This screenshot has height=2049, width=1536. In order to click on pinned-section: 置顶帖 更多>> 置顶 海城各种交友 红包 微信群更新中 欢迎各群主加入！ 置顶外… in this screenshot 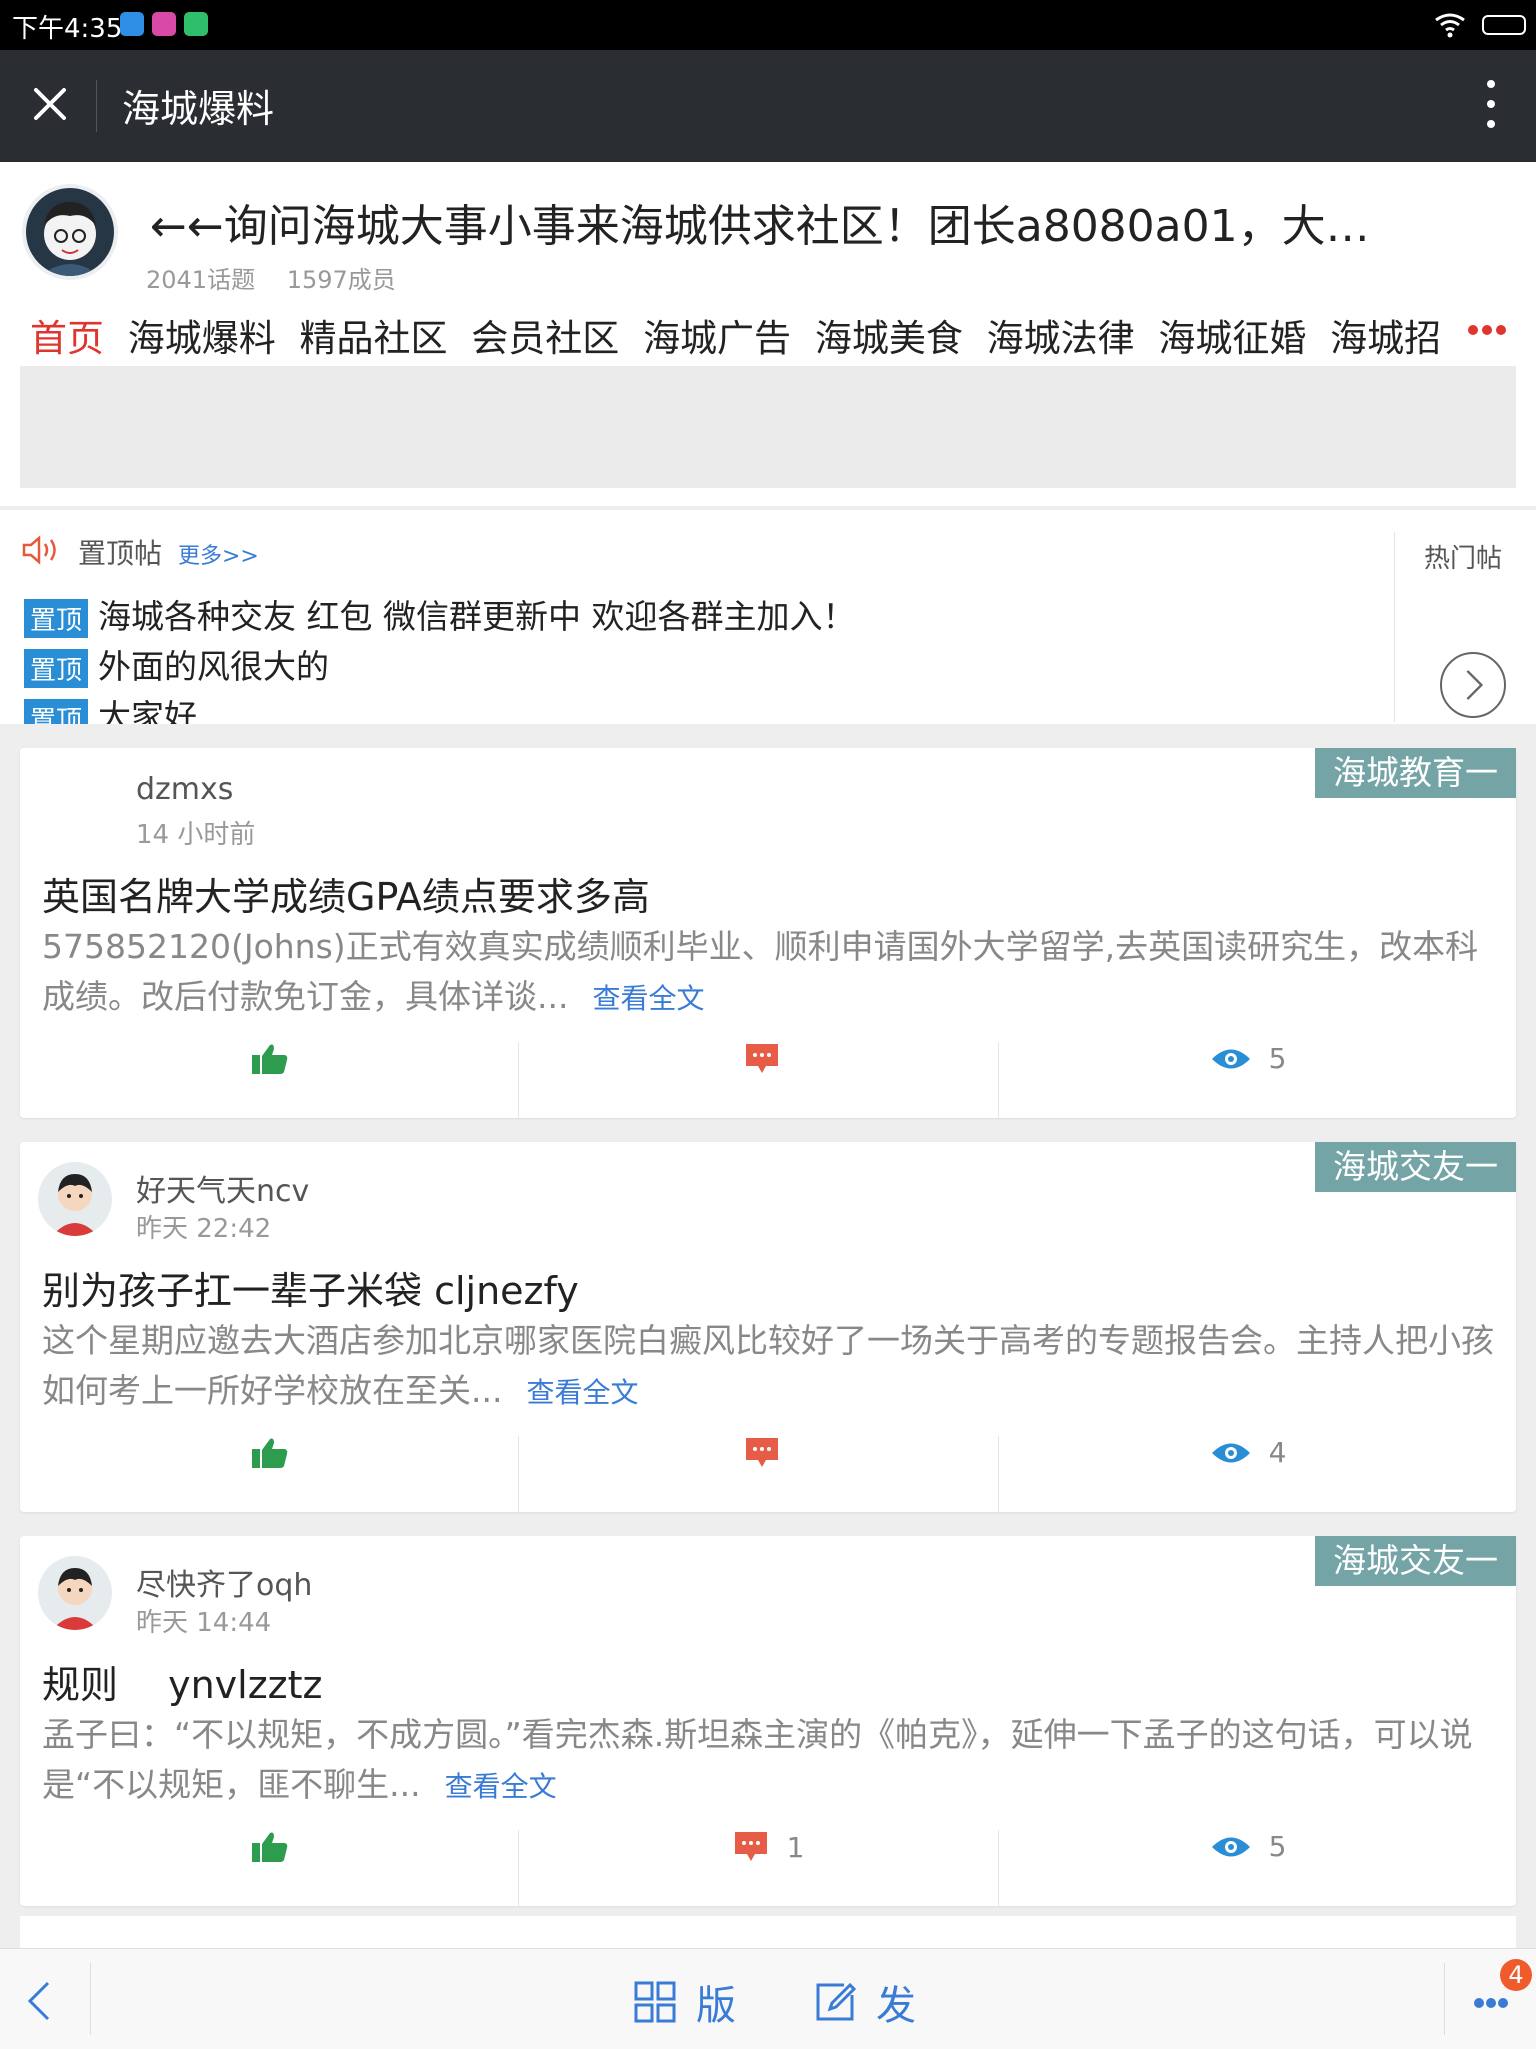, I will do `click(768, 617)`.